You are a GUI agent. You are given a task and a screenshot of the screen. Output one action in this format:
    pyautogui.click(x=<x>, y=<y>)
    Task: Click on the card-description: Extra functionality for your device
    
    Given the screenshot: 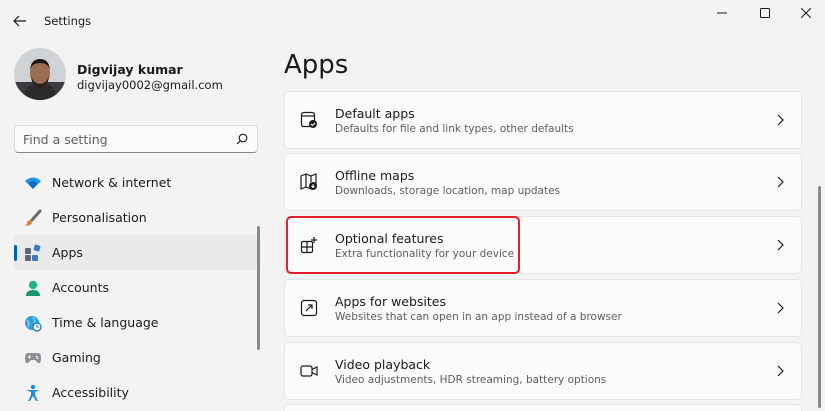 What is the action you would take?
    pyautogui.click(x=425, y=254)
    